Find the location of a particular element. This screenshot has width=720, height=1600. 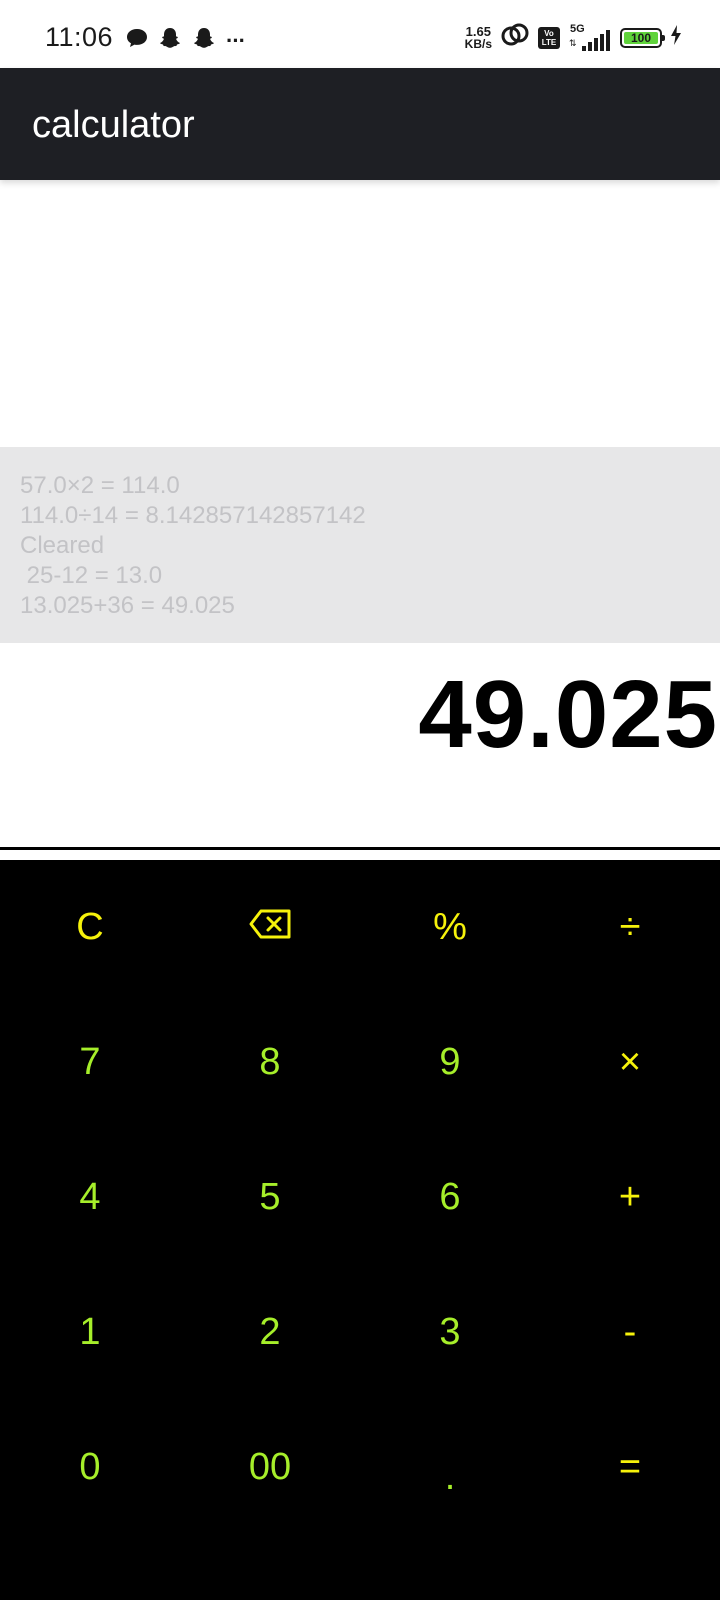

decimal-label: . is located at coordinates (450, 1477).